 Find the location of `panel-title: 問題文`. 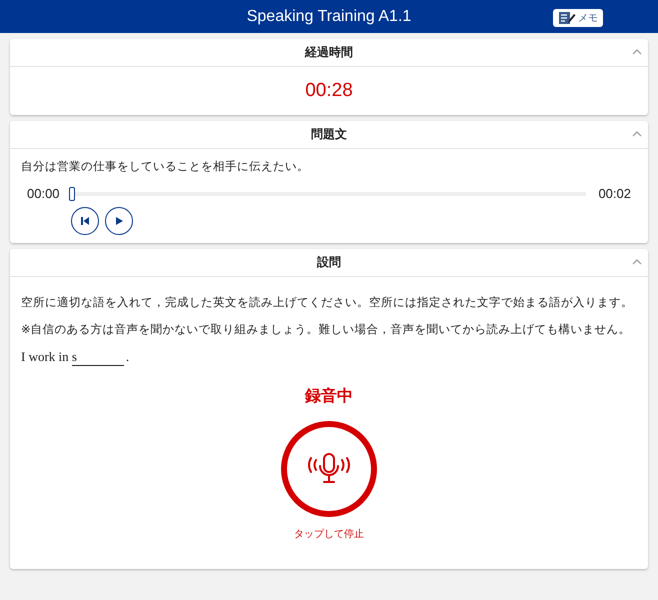

panel-title: 問題文 is located at coordinates (329, 134).